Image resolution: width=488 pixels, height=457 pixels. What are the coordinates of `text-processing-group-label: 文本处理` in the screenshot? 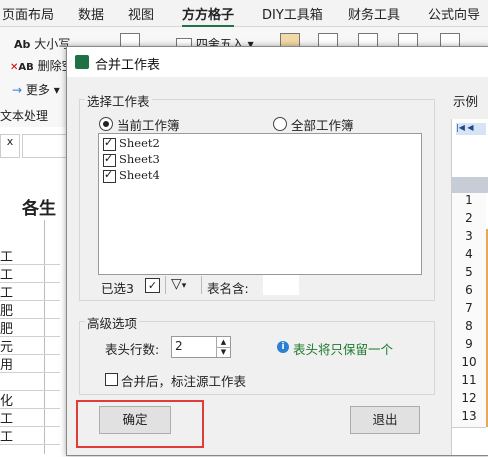 It's located at (24, 116).